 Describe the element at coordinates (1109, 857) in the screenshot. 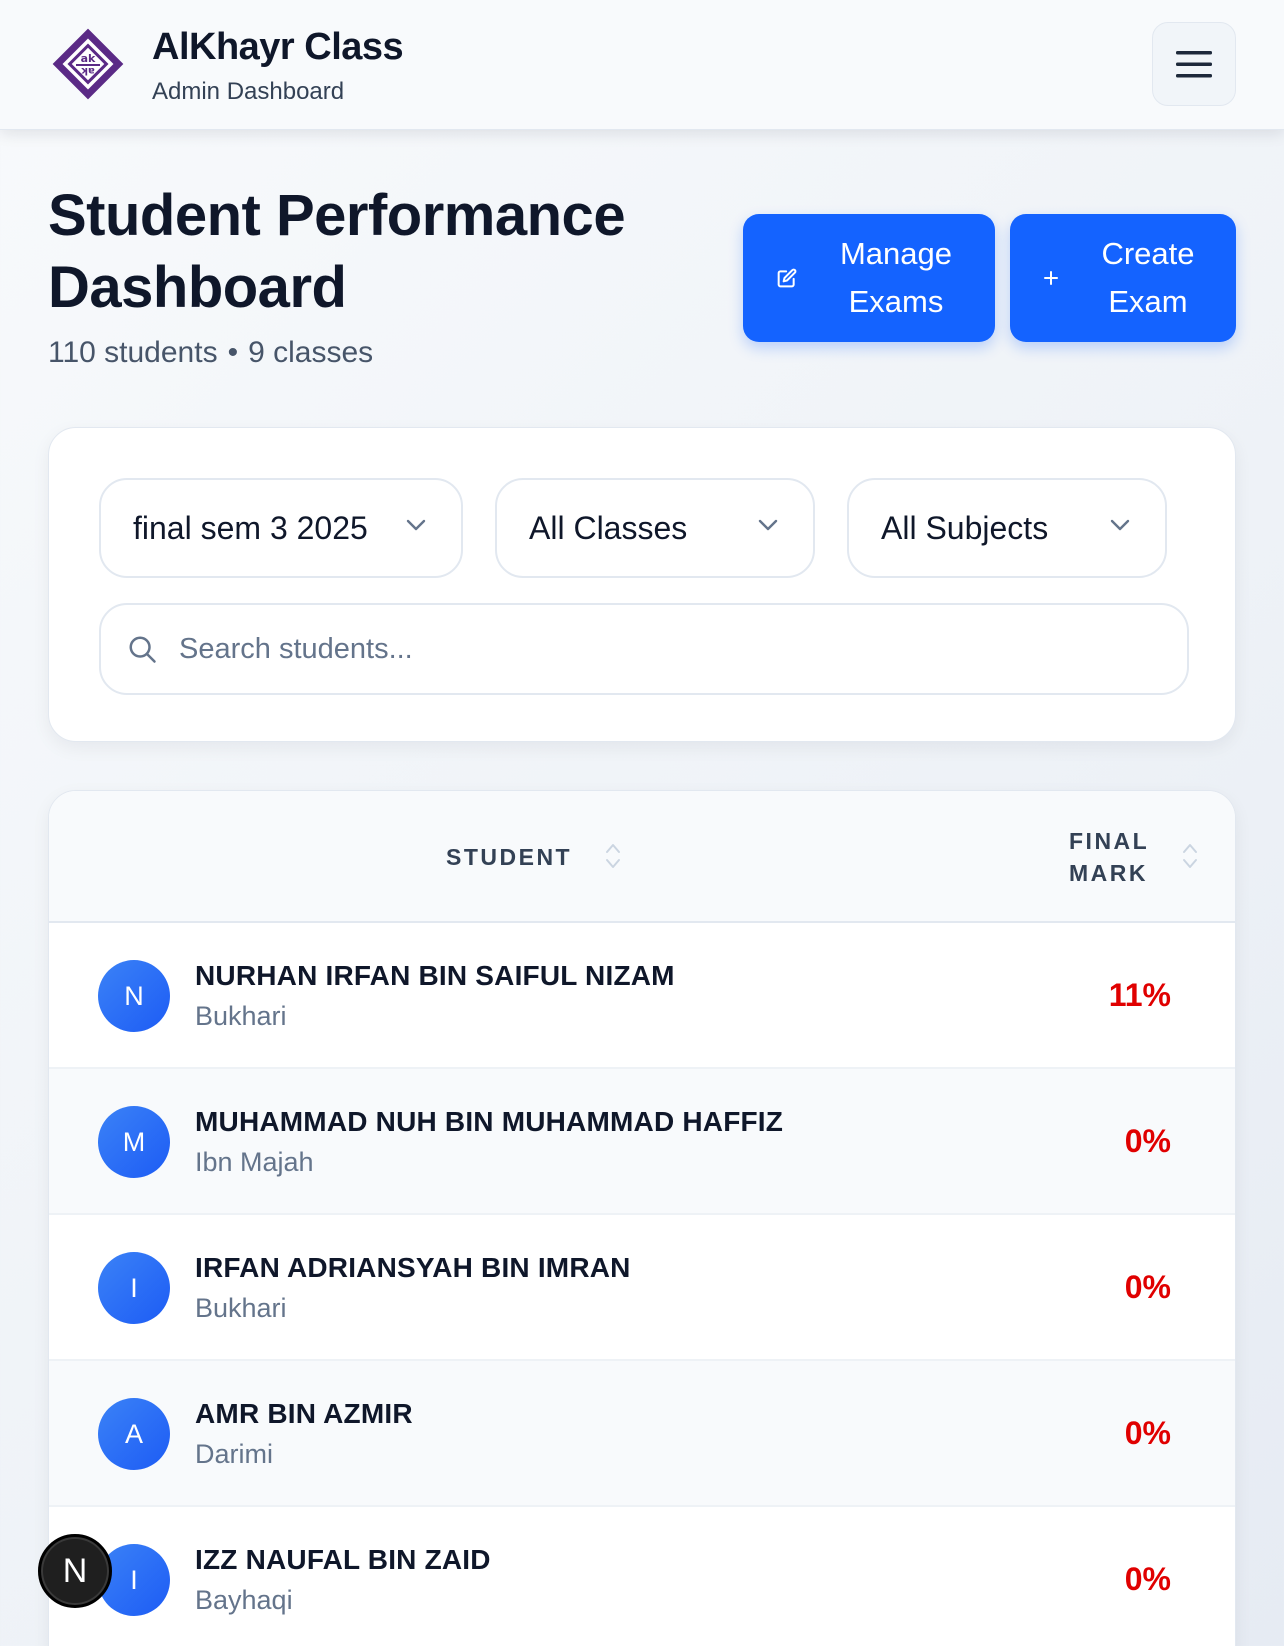

I see `column-final-mark-label: FINAL MARK` at that location.